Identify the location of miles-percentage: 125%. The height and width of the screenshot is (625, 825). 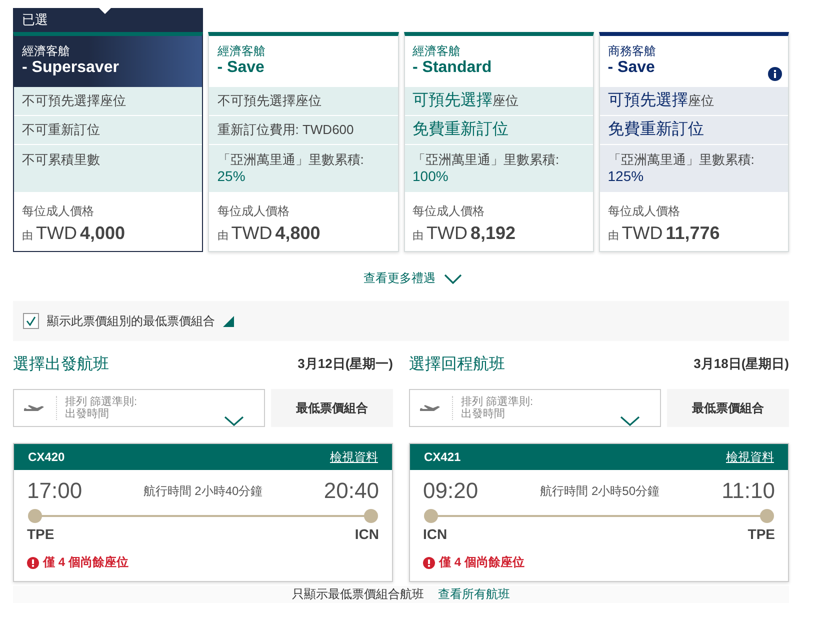
(626, 176).